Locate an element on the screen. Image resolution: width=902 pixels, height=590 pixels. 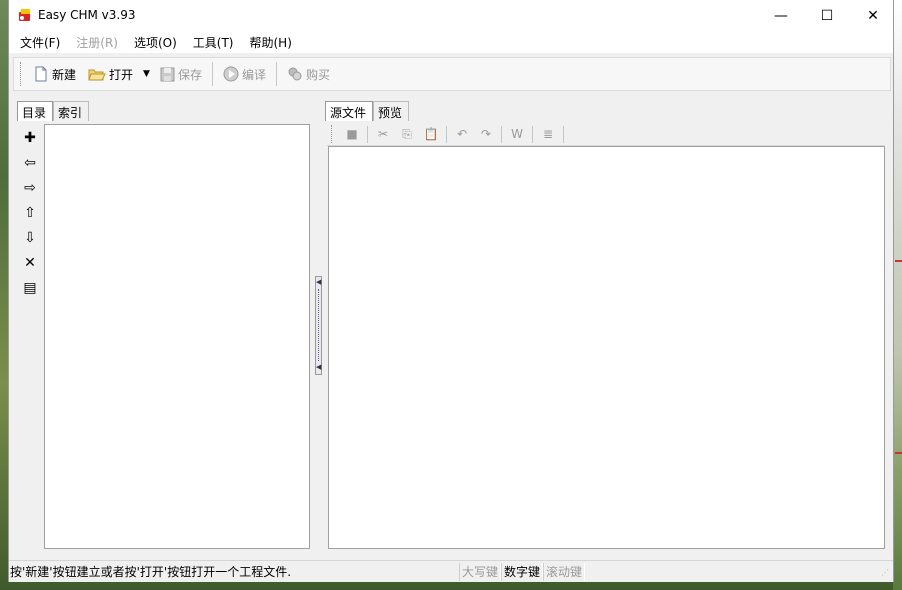
open-folder-icon is located at coordinates (97, 75).